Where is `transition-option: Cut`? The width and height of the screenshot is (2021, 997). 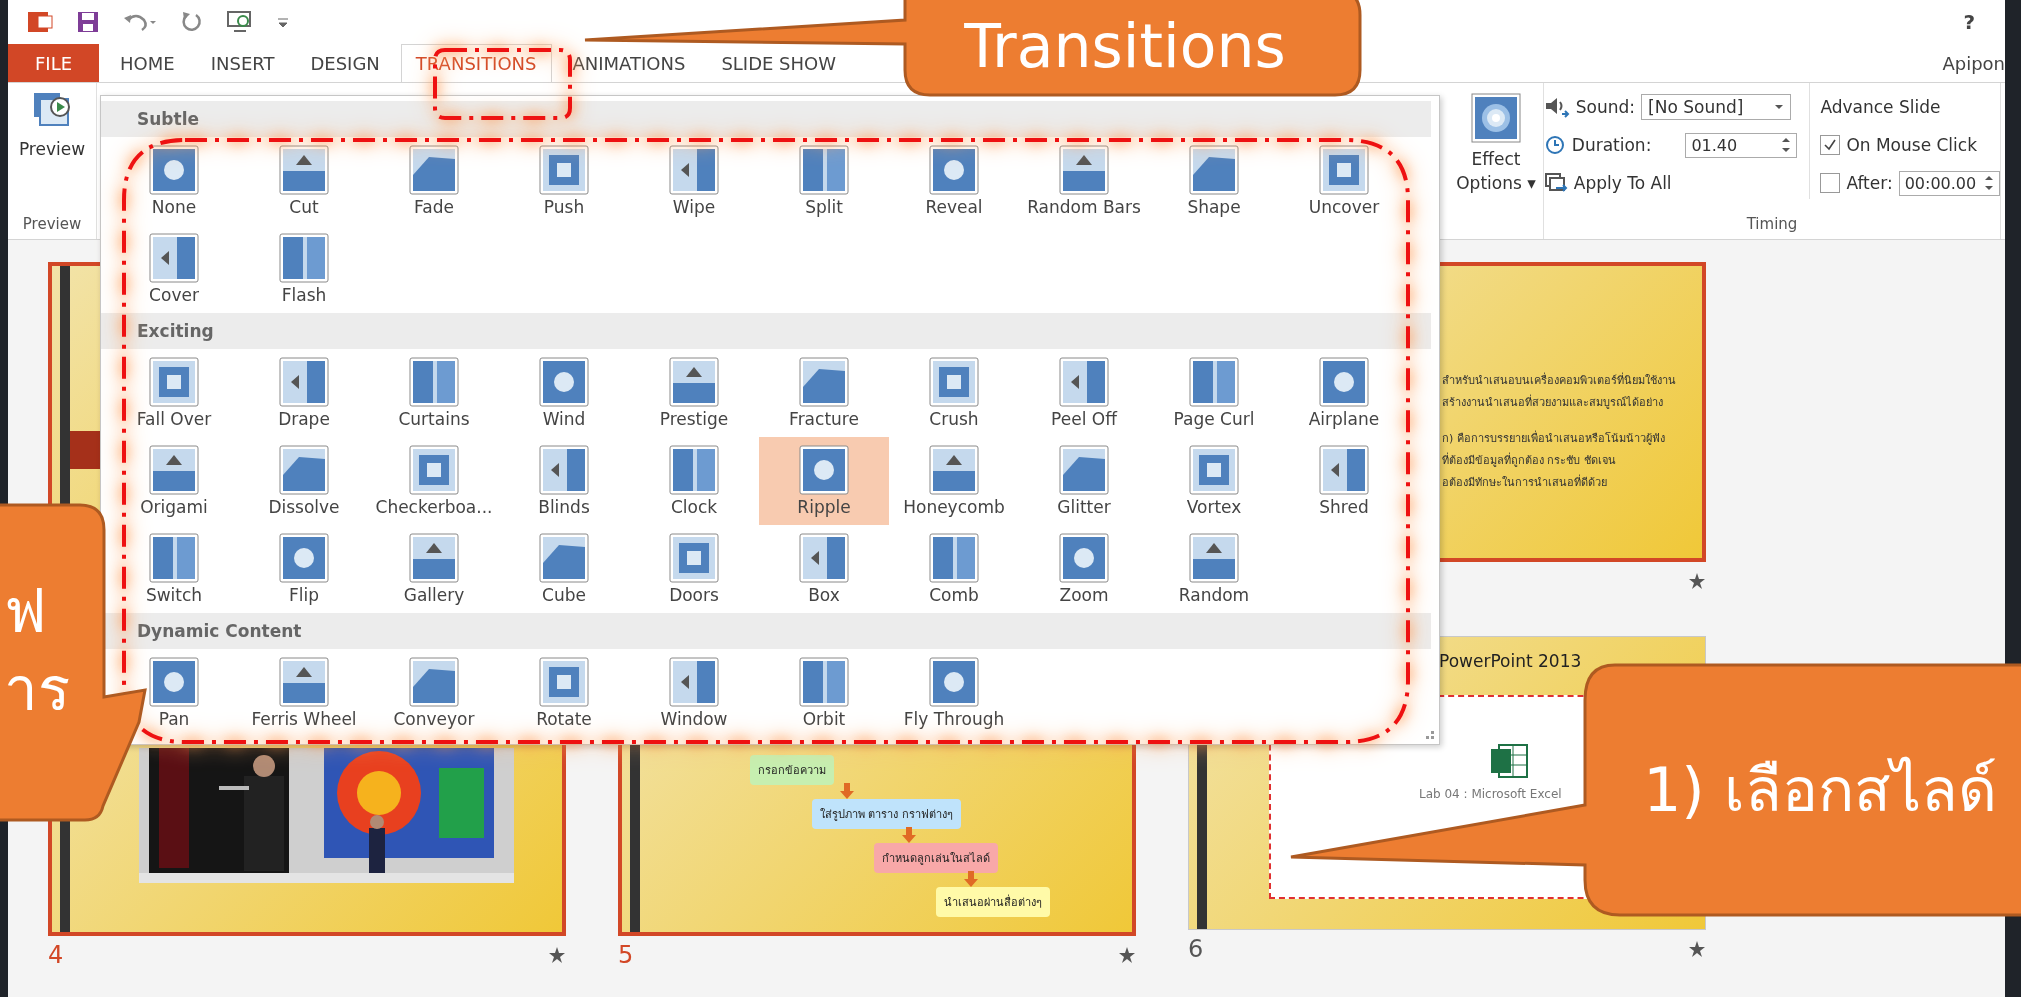 transition-option: Cut is located at coordinates (304, 181).